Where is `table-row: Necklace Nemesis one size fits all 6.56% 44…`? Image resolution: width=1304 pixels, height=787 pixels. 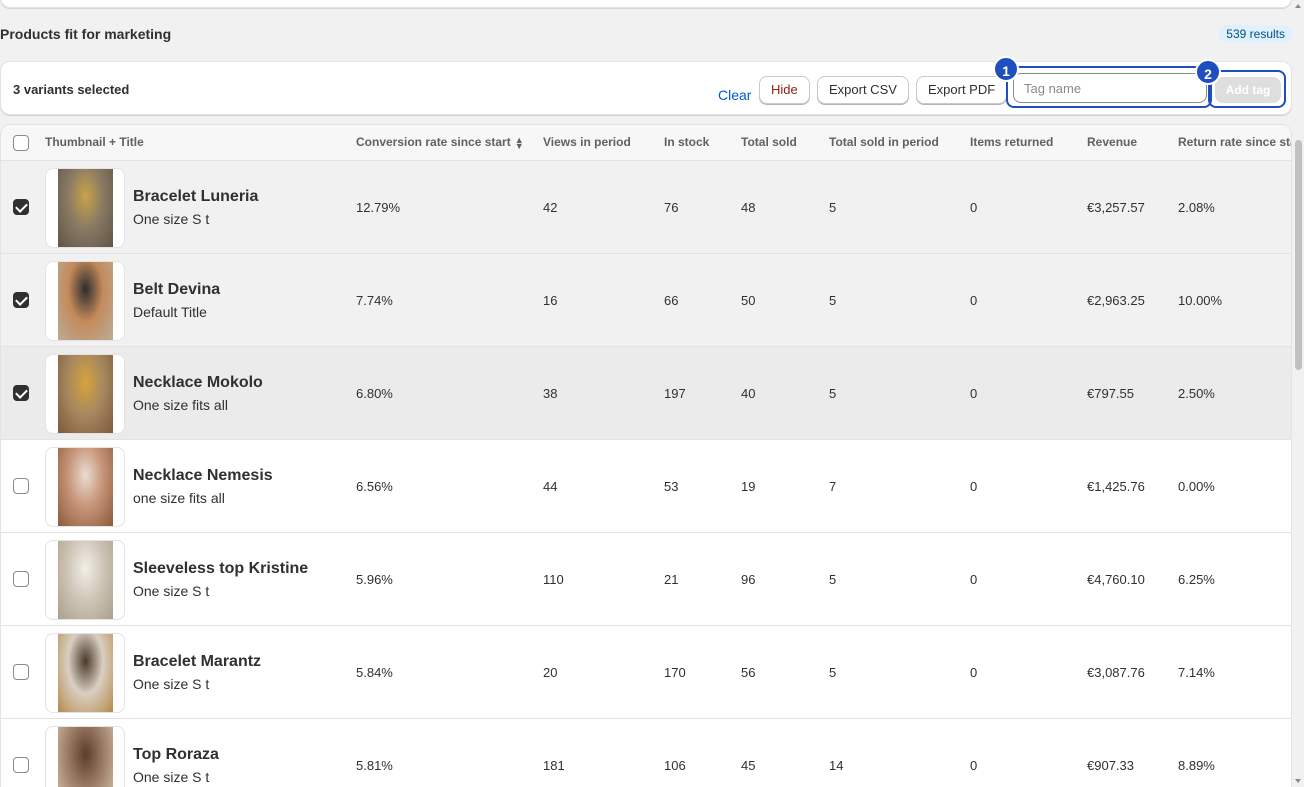
table-row: Necklace Nemesis one size fits all 6.56% 44… is located at coordinates (646, 486).